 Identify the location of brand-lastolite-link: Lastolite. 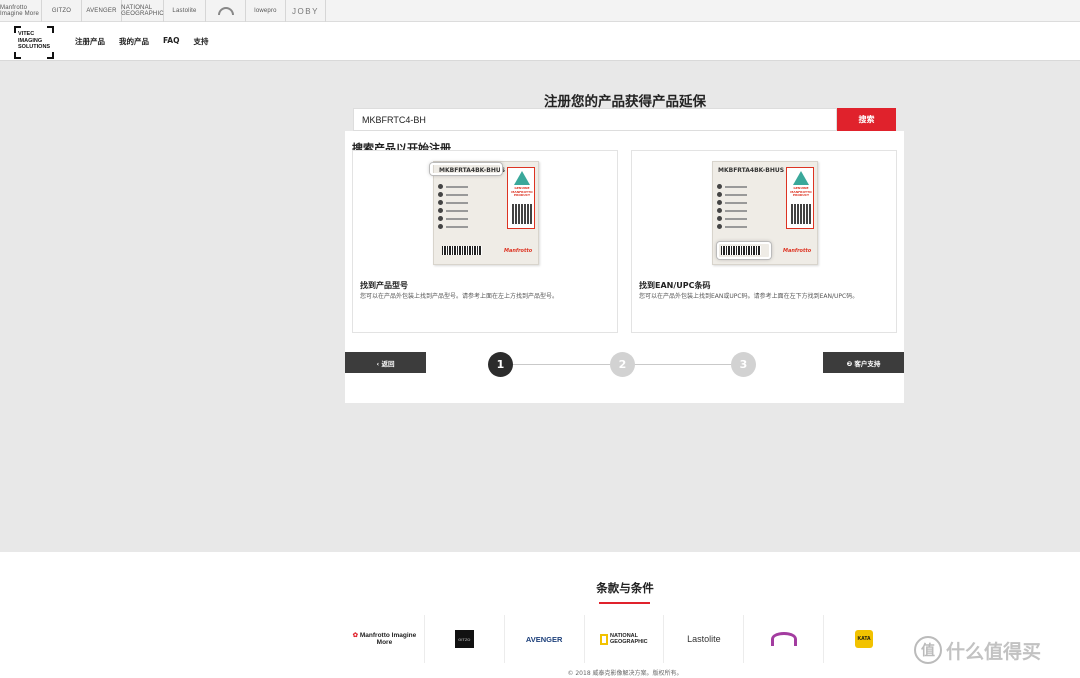
(185, 11).